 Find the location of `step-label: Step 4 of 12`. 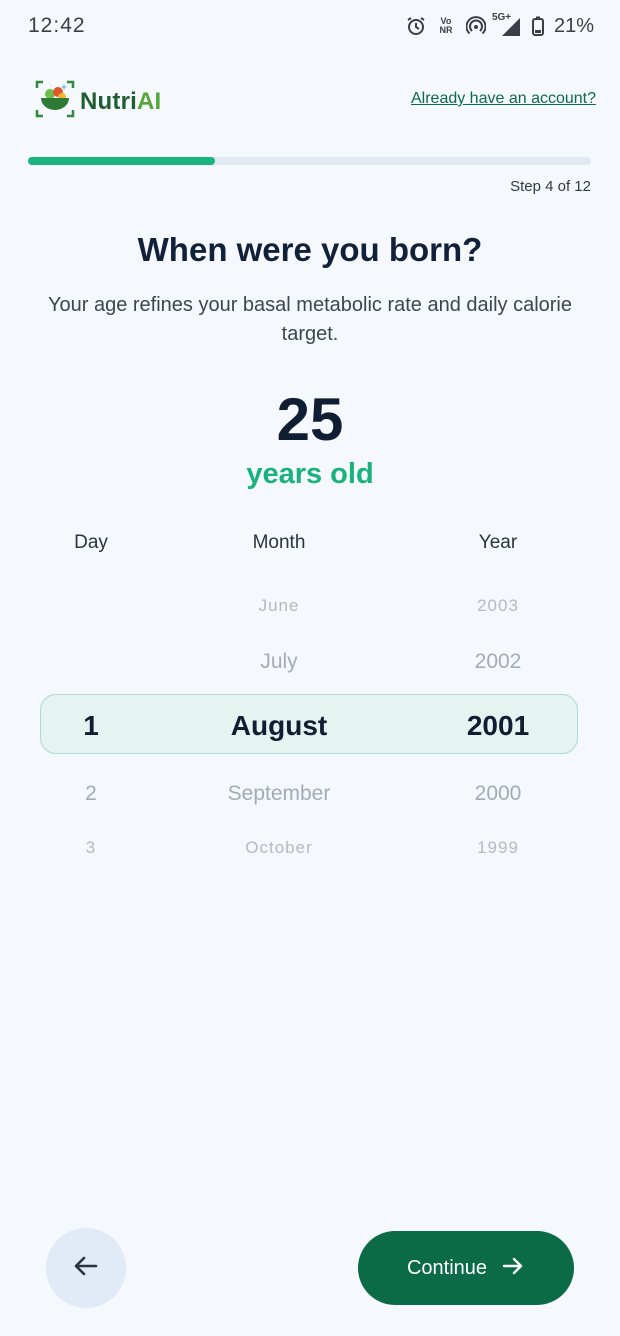

step-label: Step 4 of 12 is located at coordinates (550, 186).